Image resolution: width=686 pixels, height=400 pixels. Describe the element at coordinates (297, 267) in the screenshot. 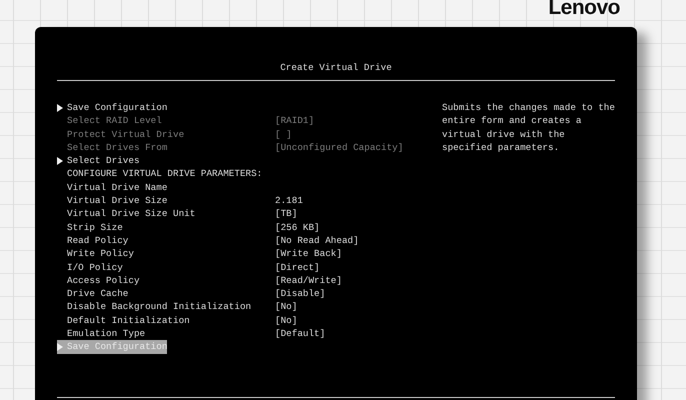

I see `setting-value: [Direct]` at that location.